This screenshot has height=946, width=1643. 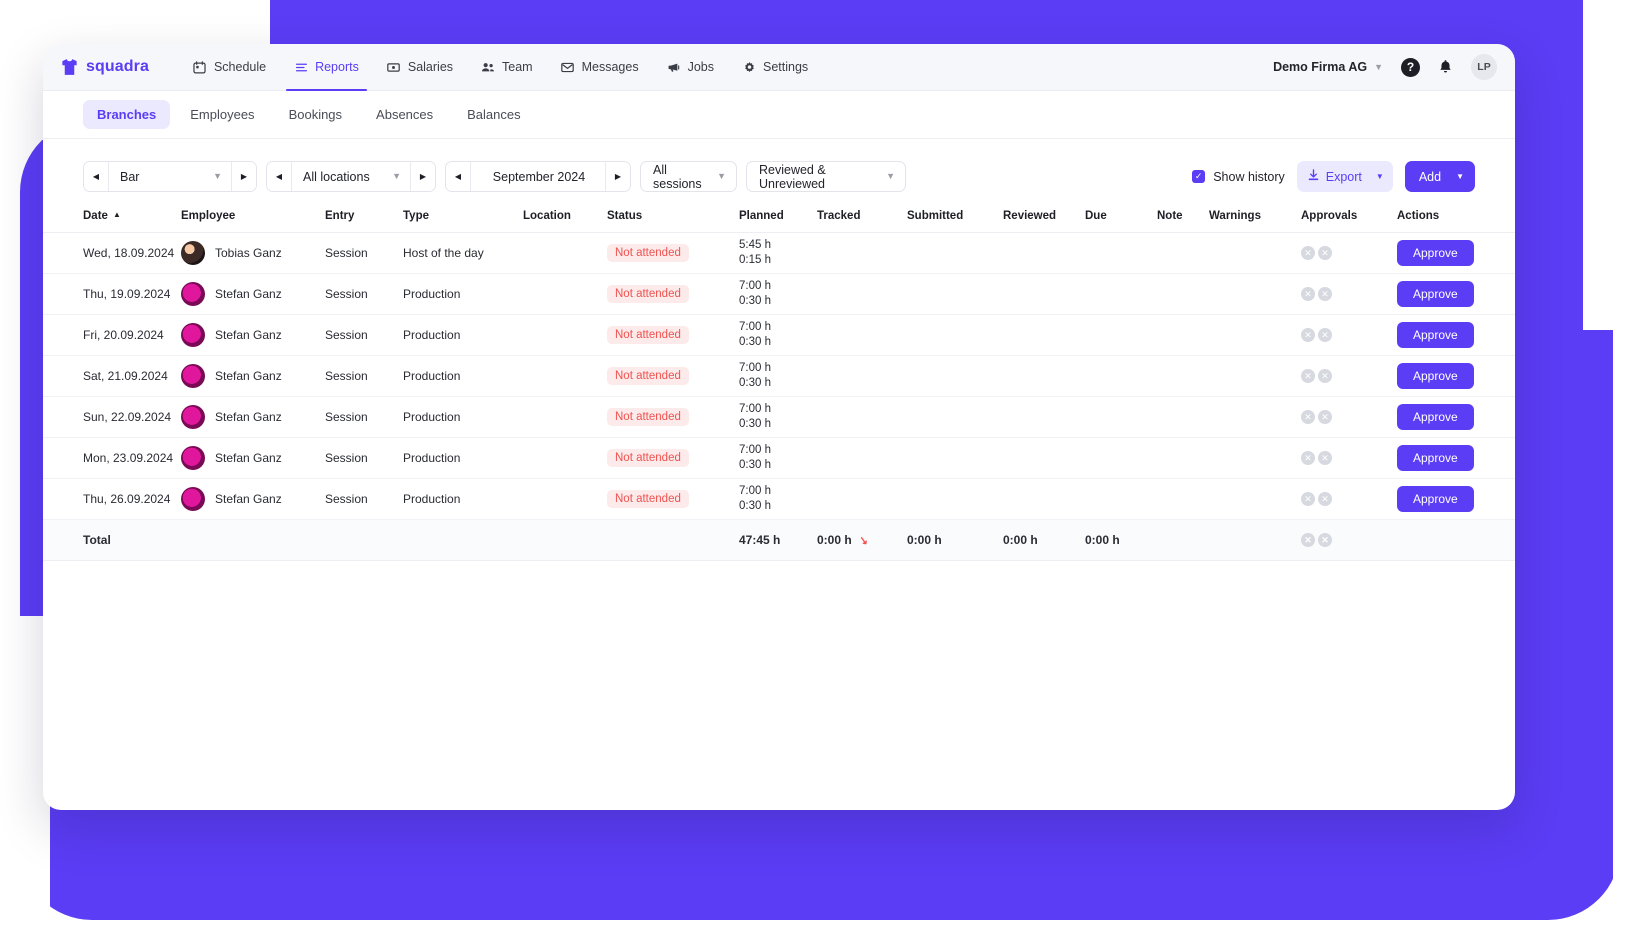 I want to click on cell-employee: Stefan Ganz, so click(x=253, y=376).